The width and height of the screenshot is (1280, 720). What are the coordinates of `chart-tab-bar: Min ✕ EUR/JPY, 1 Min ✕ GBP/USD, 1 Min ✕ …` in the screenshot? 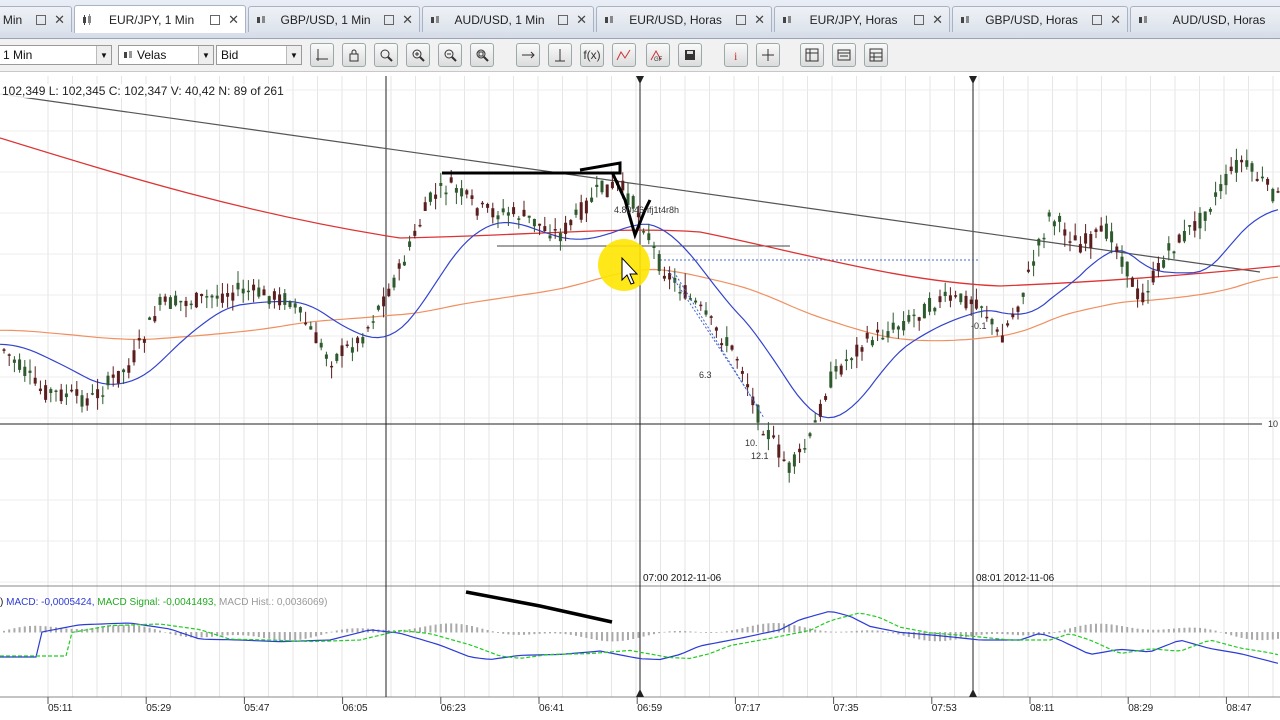 It's located at (640, 19).